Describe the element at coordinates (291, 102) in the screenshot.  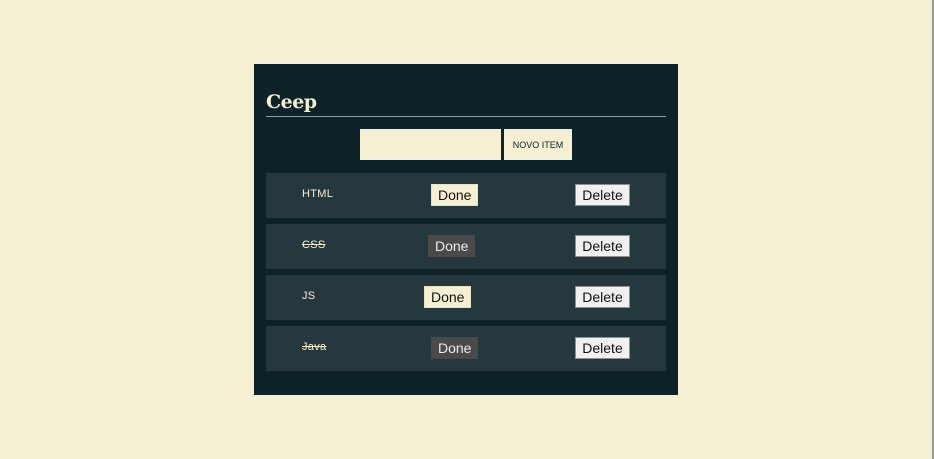
I see `app-title: Ceep` at that location.